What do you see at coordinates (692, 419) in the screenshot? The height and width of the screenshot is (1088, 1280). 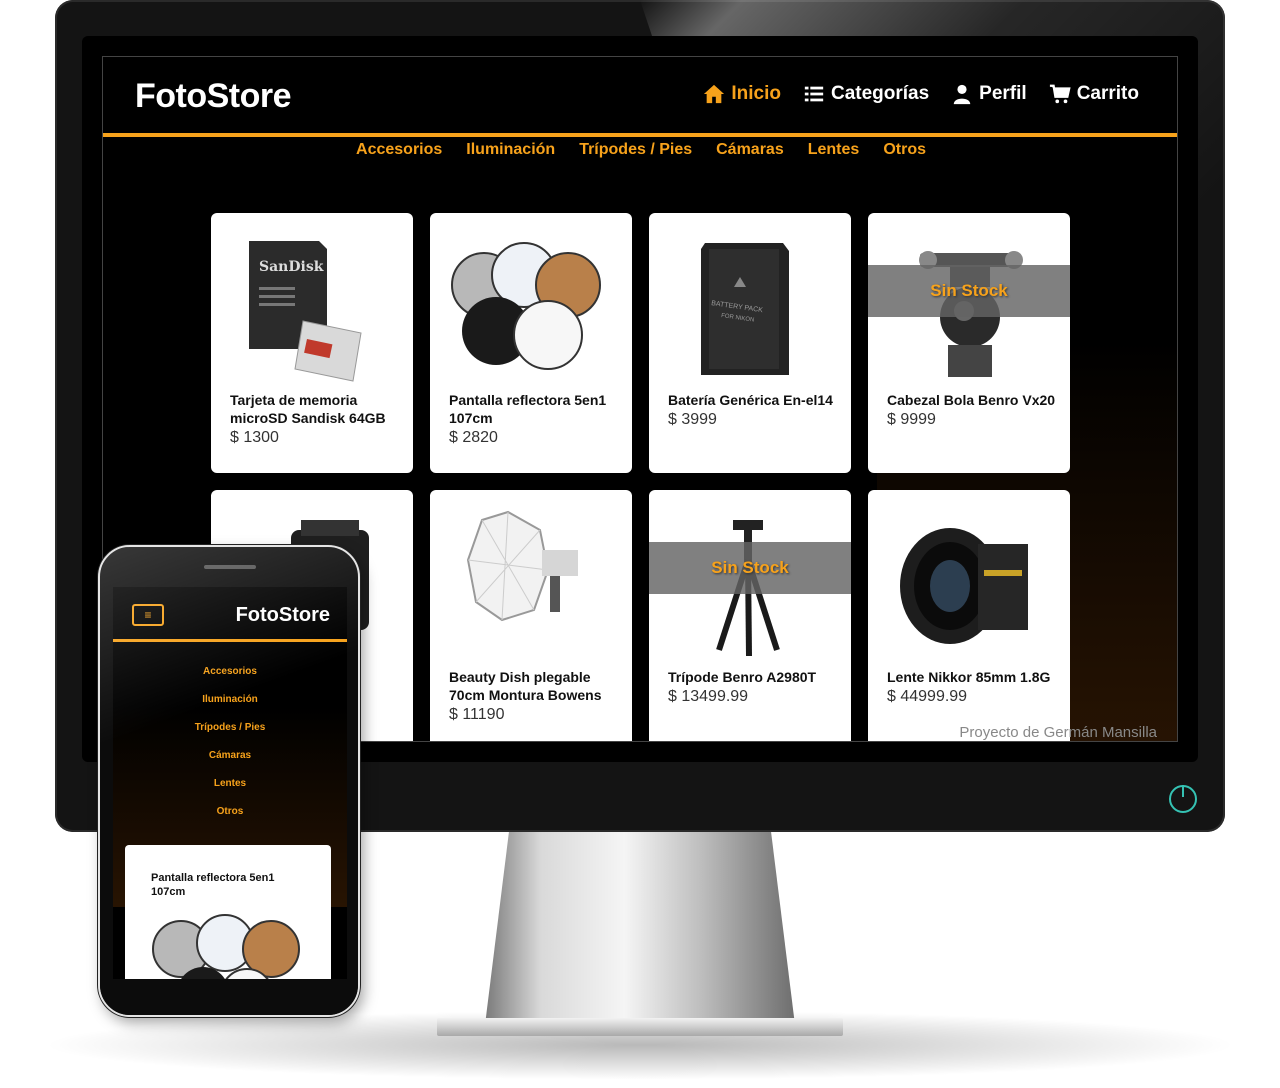 I see `product-price: $ 3999` at bounding box center [692, 419].